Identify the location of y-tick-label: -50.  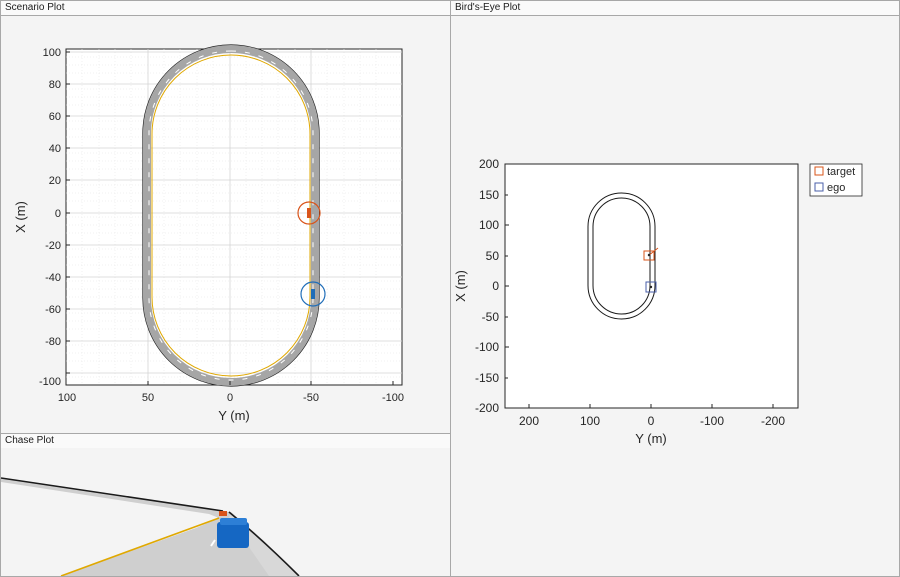
(491, 317).